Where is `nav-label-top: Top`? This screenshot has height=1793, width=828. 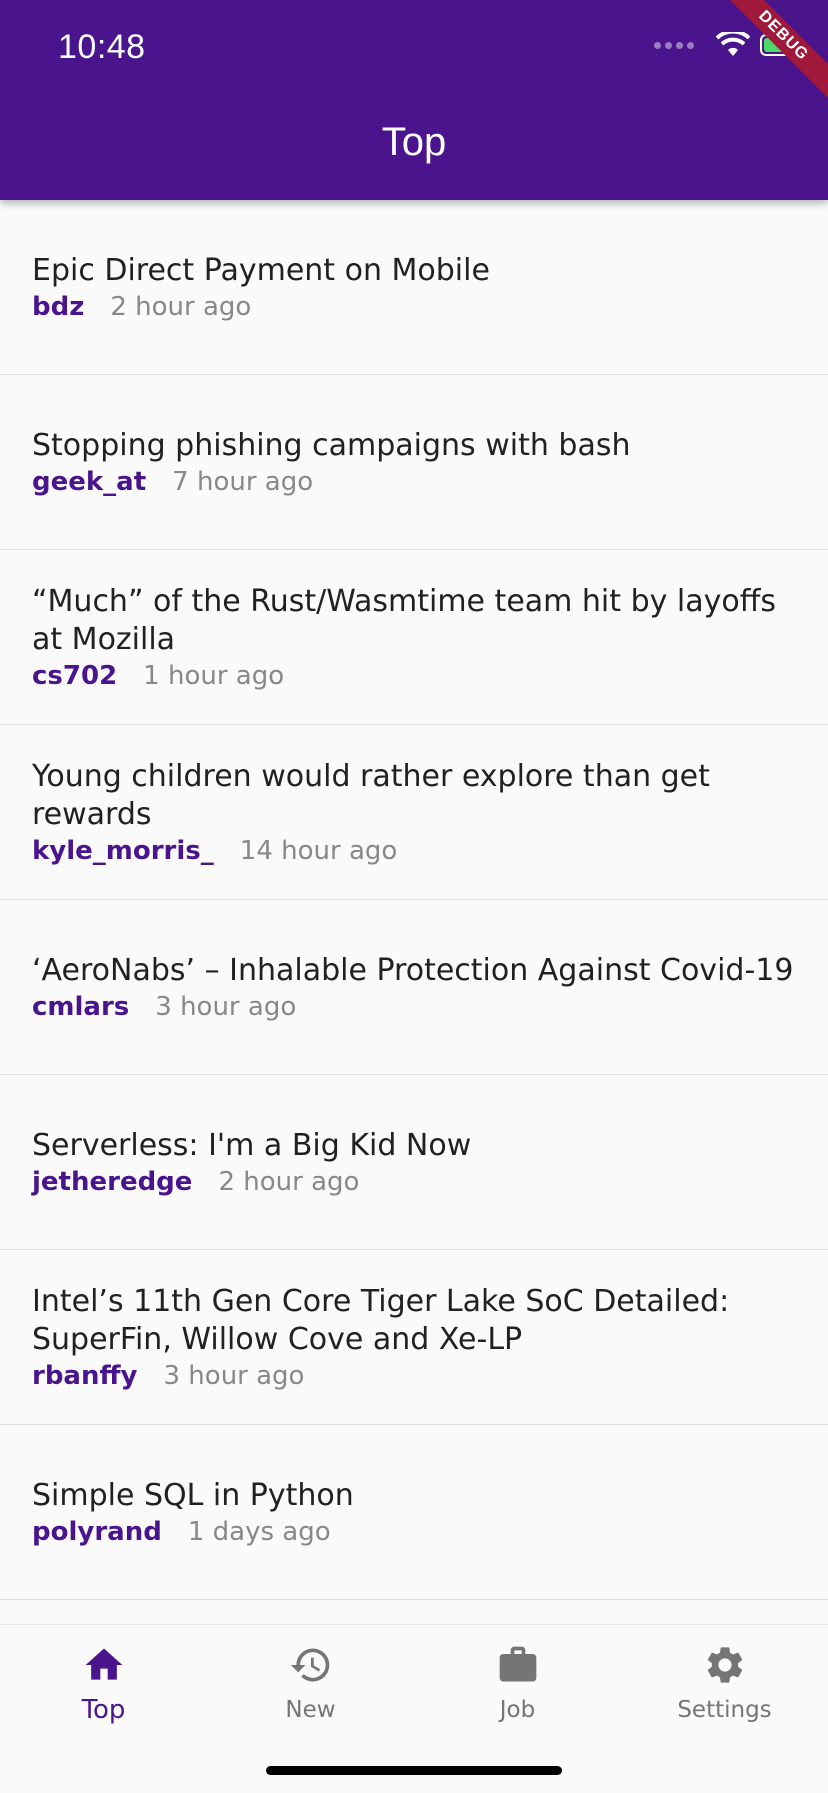 nav-label-top: Top is located at coordinates (103, 1710).